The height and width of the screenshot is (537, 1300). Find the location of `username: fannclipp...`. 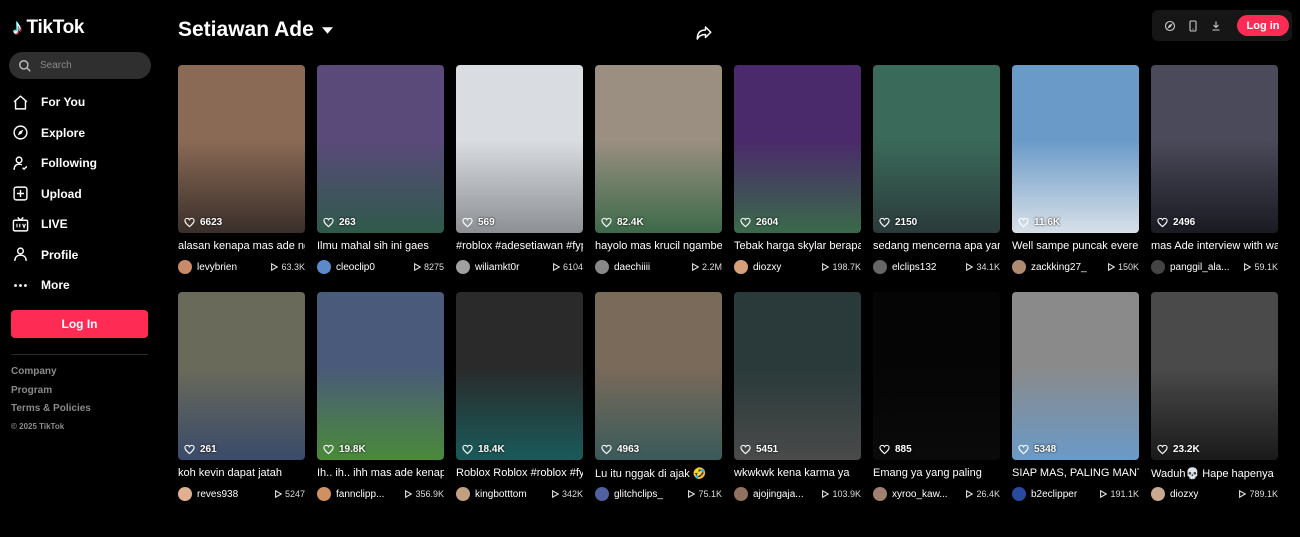

username: fannclipp... is located at coordinates (370, 494).